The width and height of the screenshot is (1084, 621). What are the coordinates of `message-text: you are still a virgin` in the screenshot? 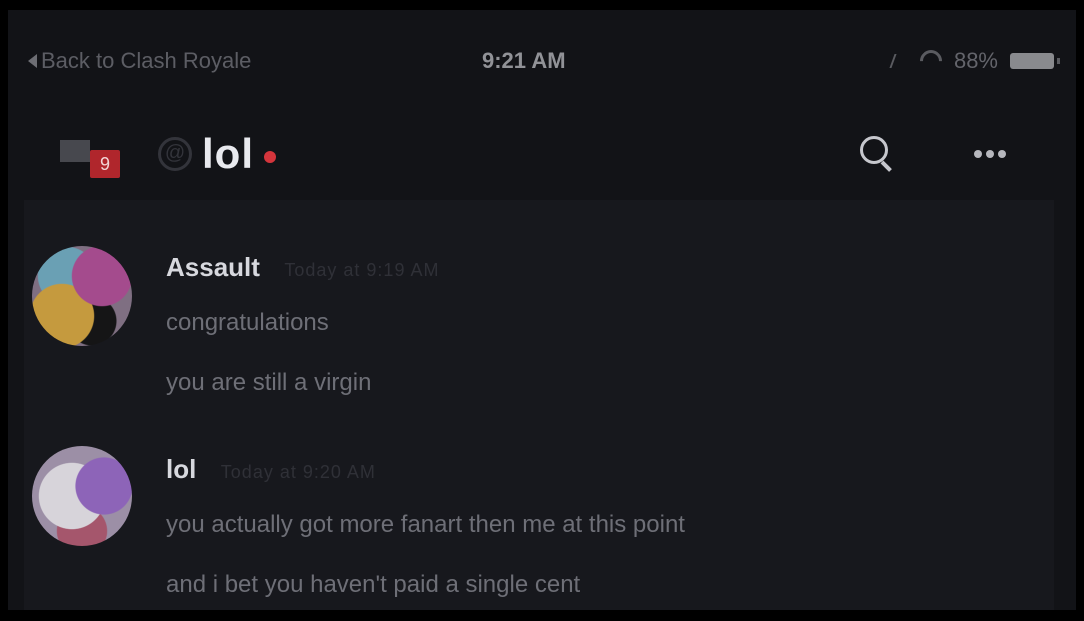 It's located at (269, 382).